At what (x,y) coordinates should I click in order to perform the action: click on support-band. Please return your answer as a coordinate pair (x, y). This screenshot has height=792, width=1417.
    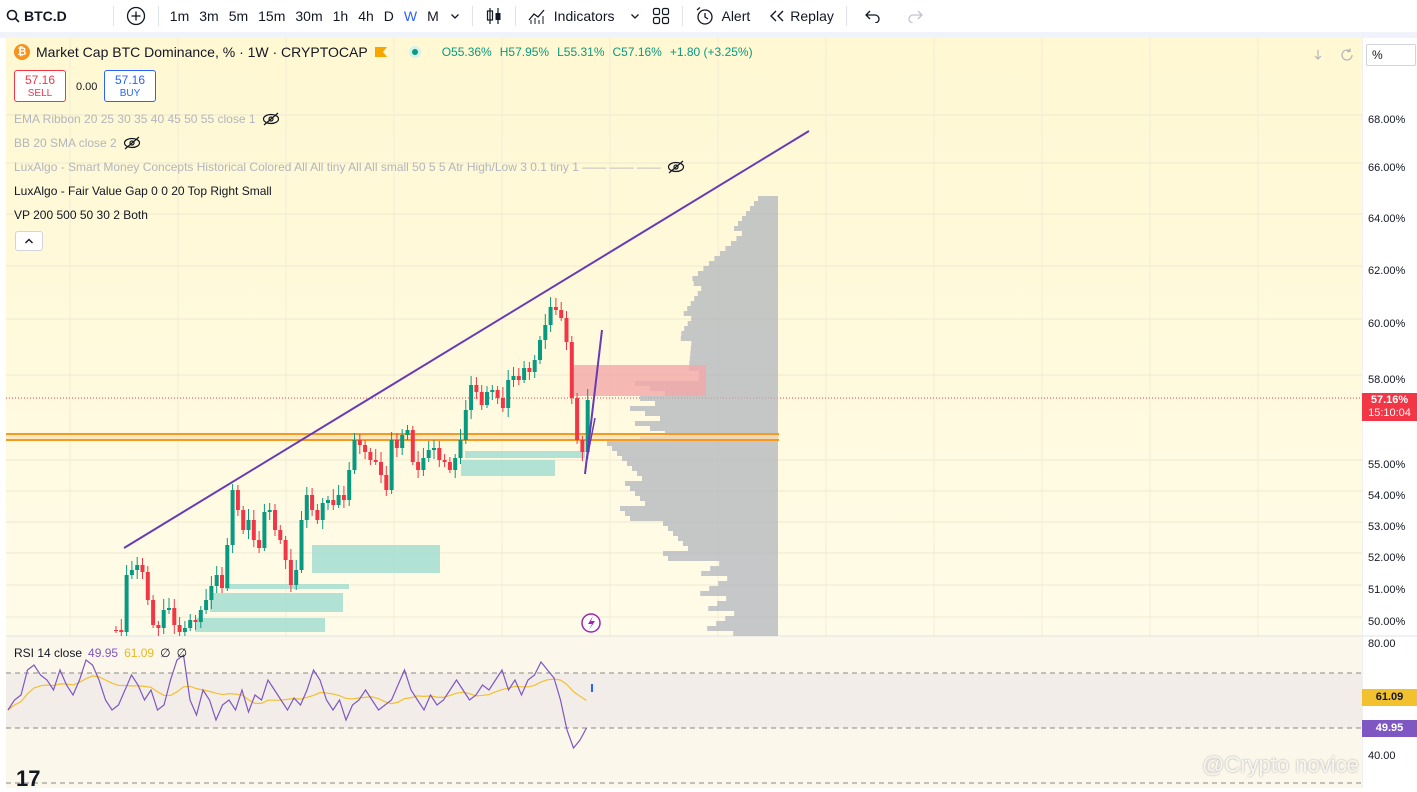
    Looking at the image, I should click on (392, 437).